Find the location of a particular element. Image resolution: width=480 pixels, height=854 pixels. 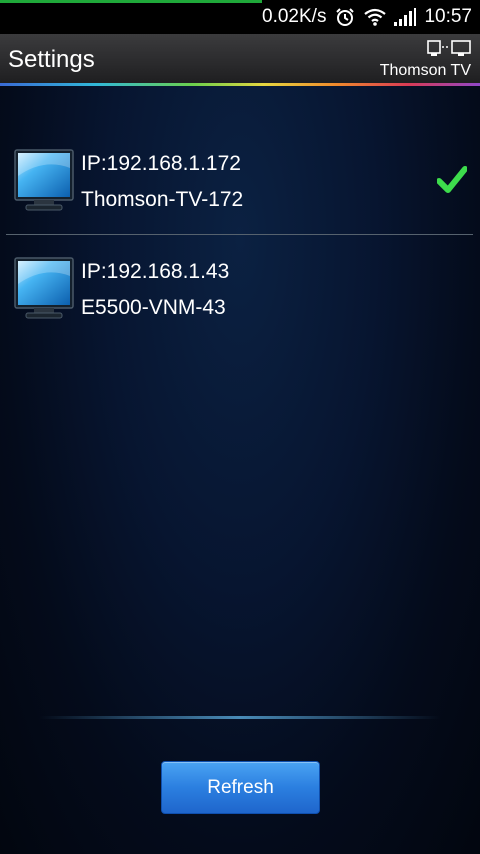

tv-switch-button: Thomson TV is located at coordinates (423, 60).